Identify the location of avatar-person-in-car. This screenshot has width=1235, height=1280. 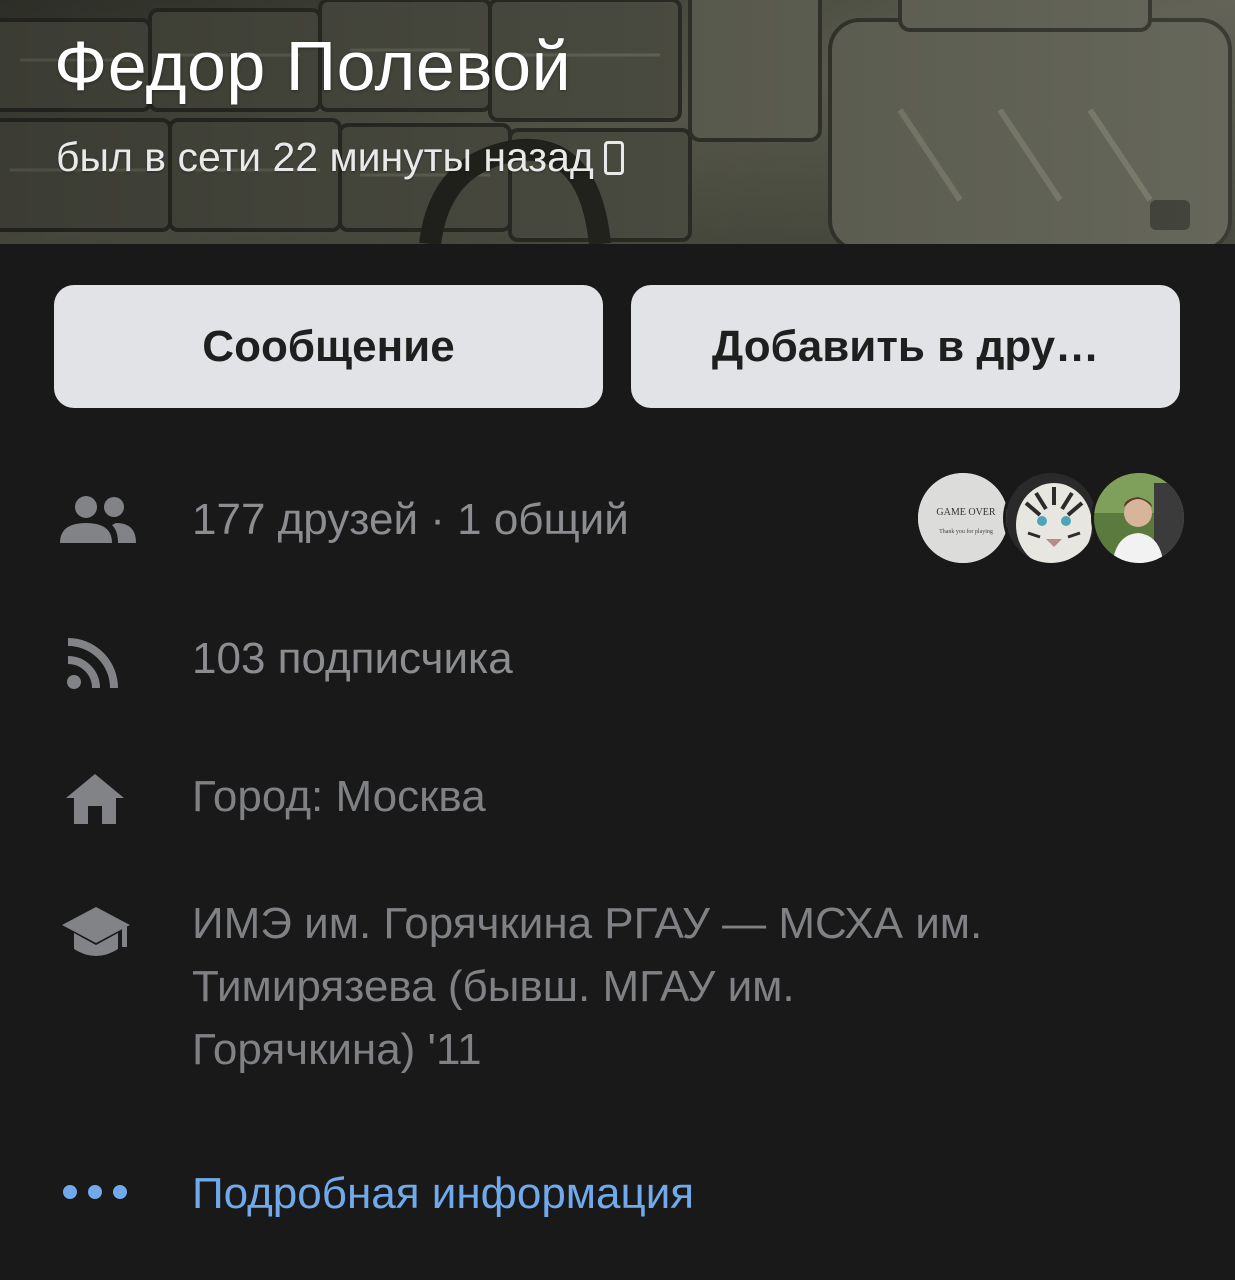
(1139, 518).